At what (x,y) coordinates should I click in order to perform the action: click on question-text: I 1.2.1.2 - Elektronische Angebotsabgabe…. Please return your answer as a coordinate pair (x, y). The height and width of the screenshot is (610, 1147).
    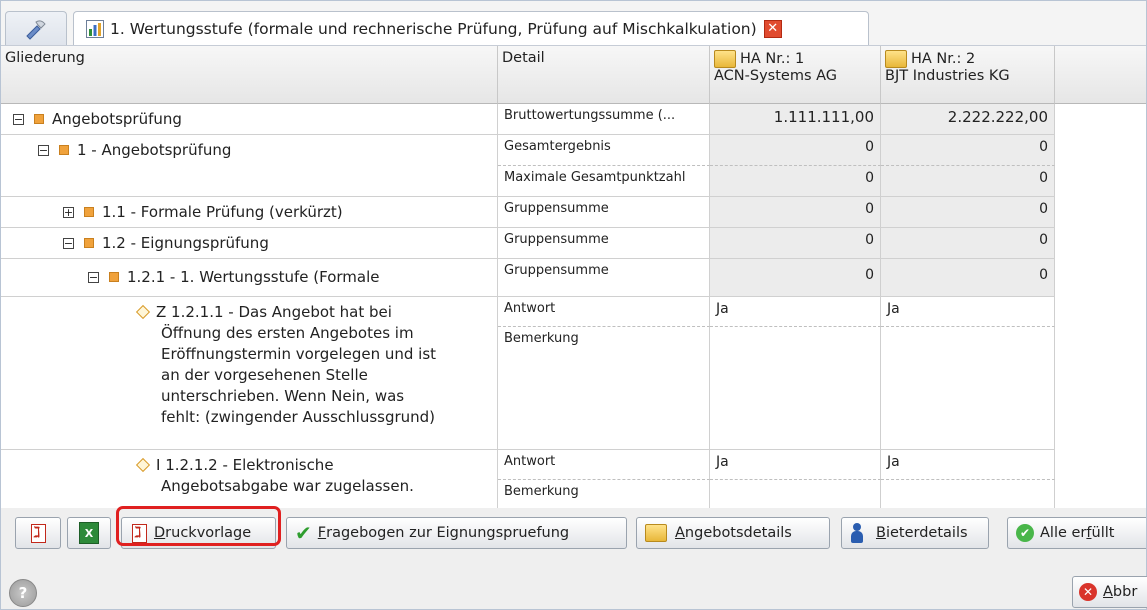
    Looking at the image, I should click on (274, 476).